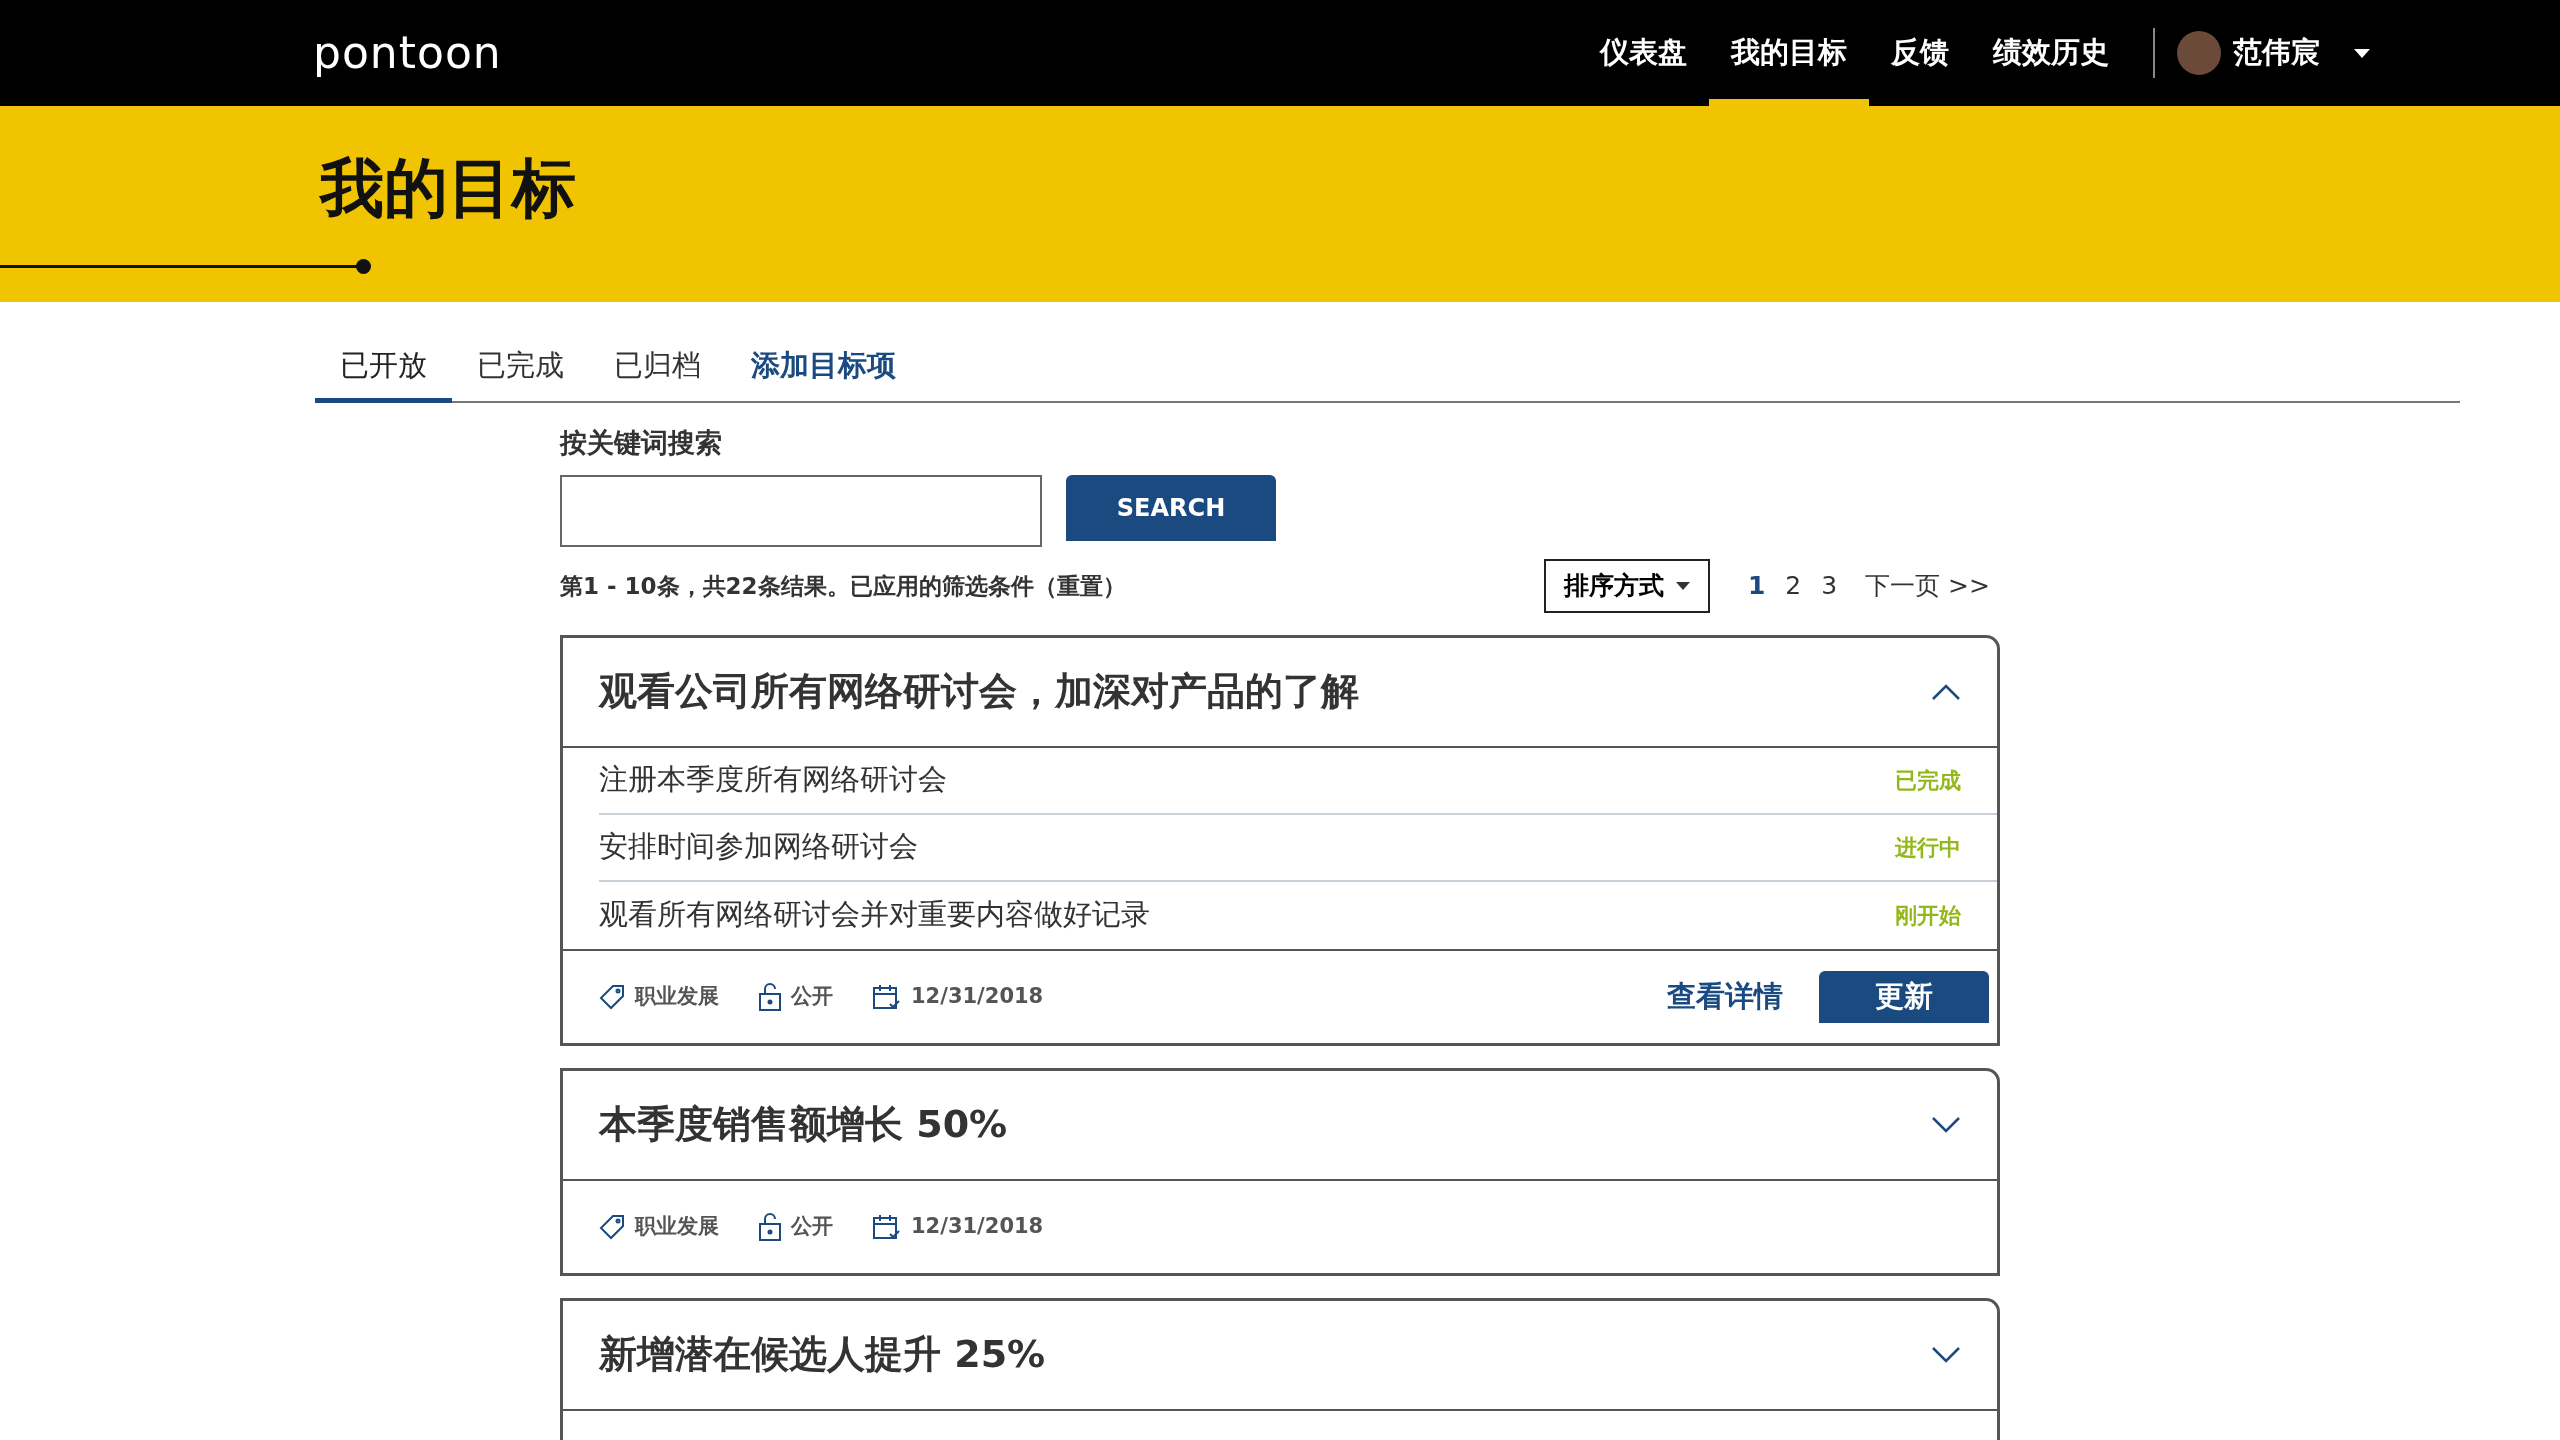 The image size is (2560, 1440). Describe the element at coordinates (773, 780) in the screenshot. I see `subtask-title: 注册本季度所有网络研讨会` at that location.